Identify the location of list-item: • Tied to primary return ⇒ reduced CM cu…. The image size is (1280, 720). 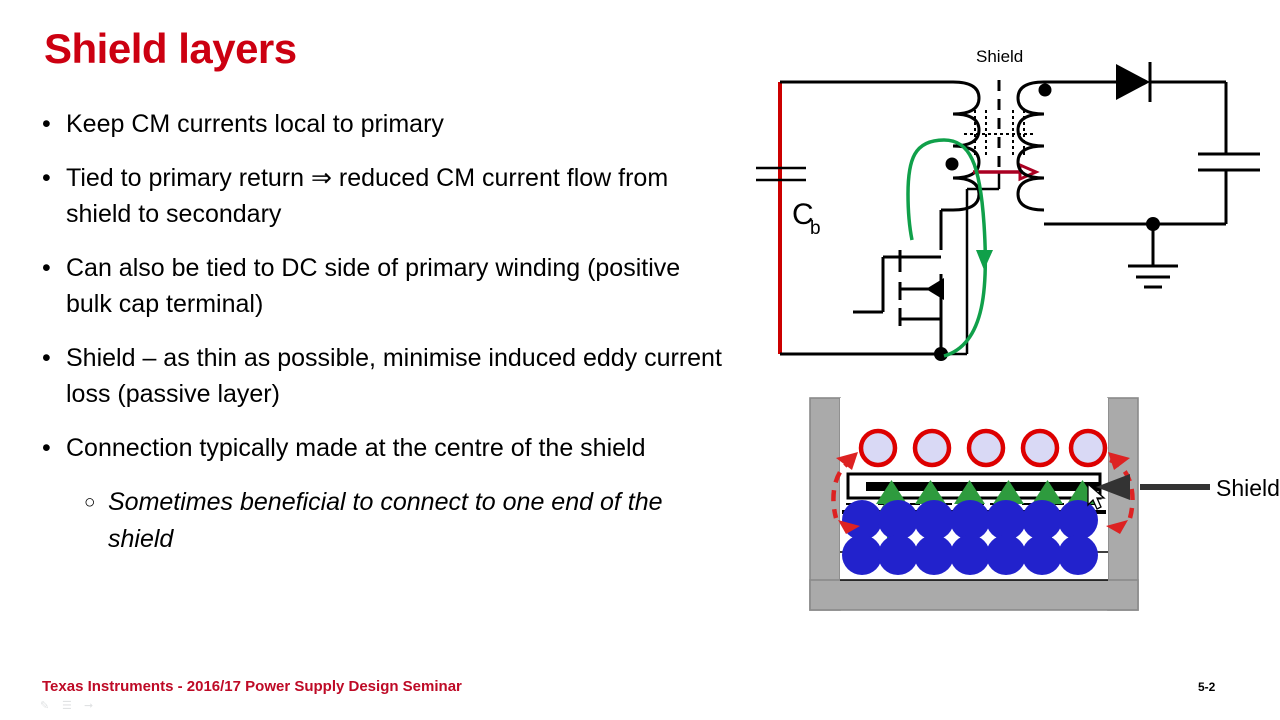
(382, 196).